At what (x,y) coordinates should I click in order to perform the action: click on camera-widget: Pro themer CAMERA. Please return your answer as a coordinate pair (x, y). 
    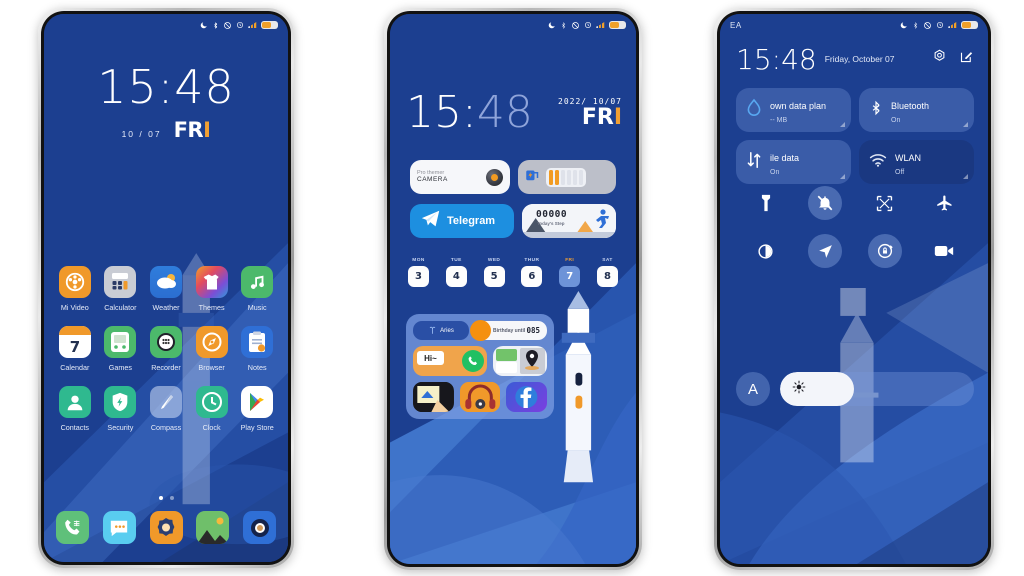
    Looking at the image, I should click on (460, 177).